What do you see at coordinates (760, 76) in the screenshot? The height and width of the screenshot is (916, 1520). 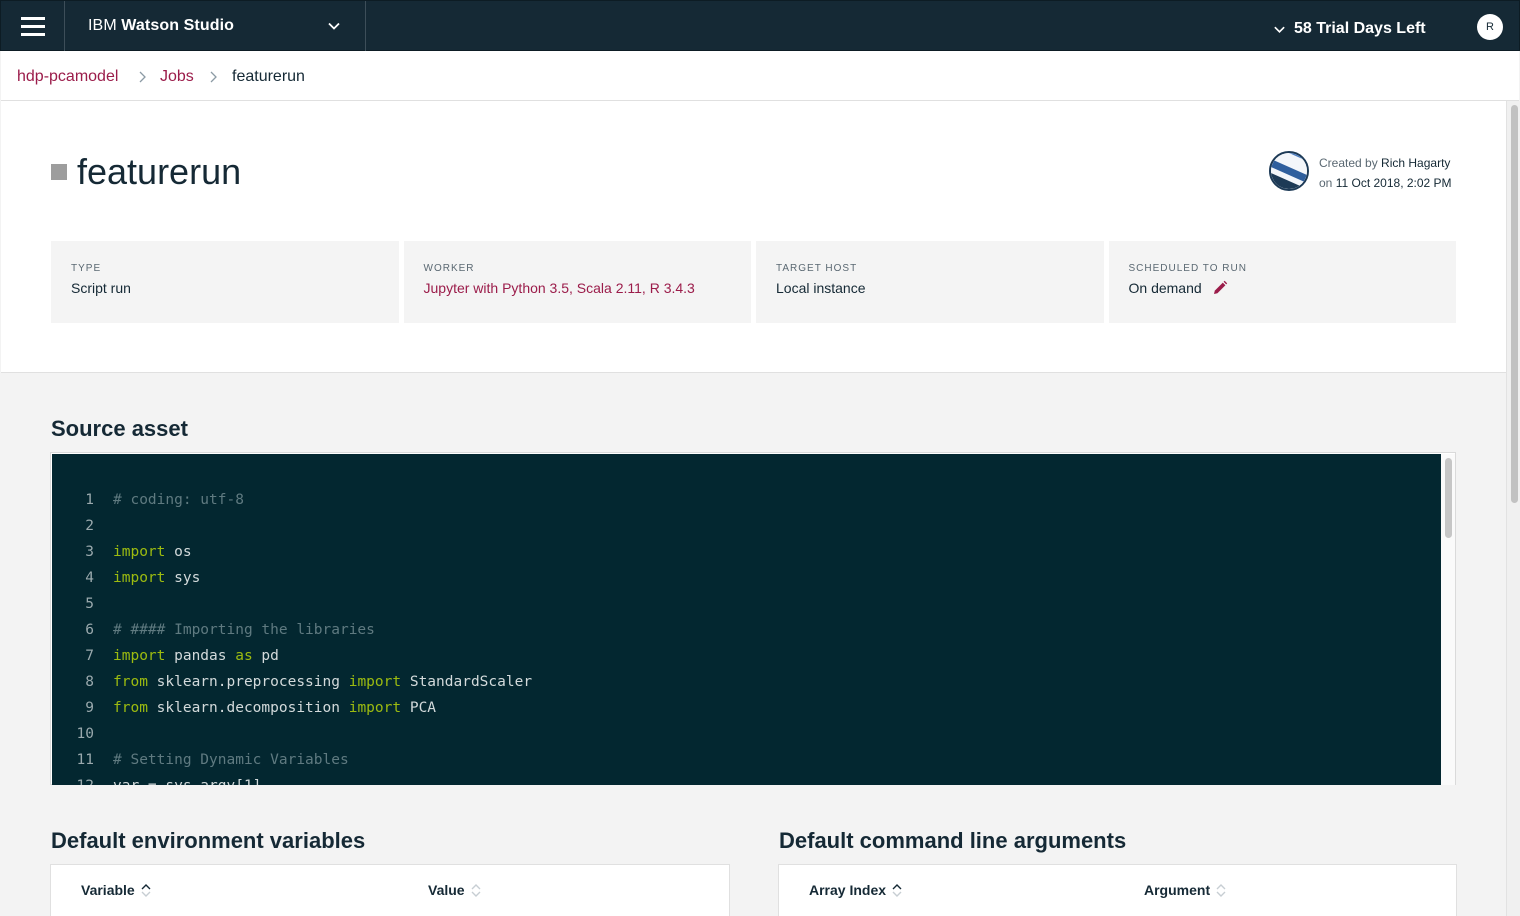 I see `breadcrumb: hdp-pcamodel Jobs featurerun` at bounding box center [760, 76].